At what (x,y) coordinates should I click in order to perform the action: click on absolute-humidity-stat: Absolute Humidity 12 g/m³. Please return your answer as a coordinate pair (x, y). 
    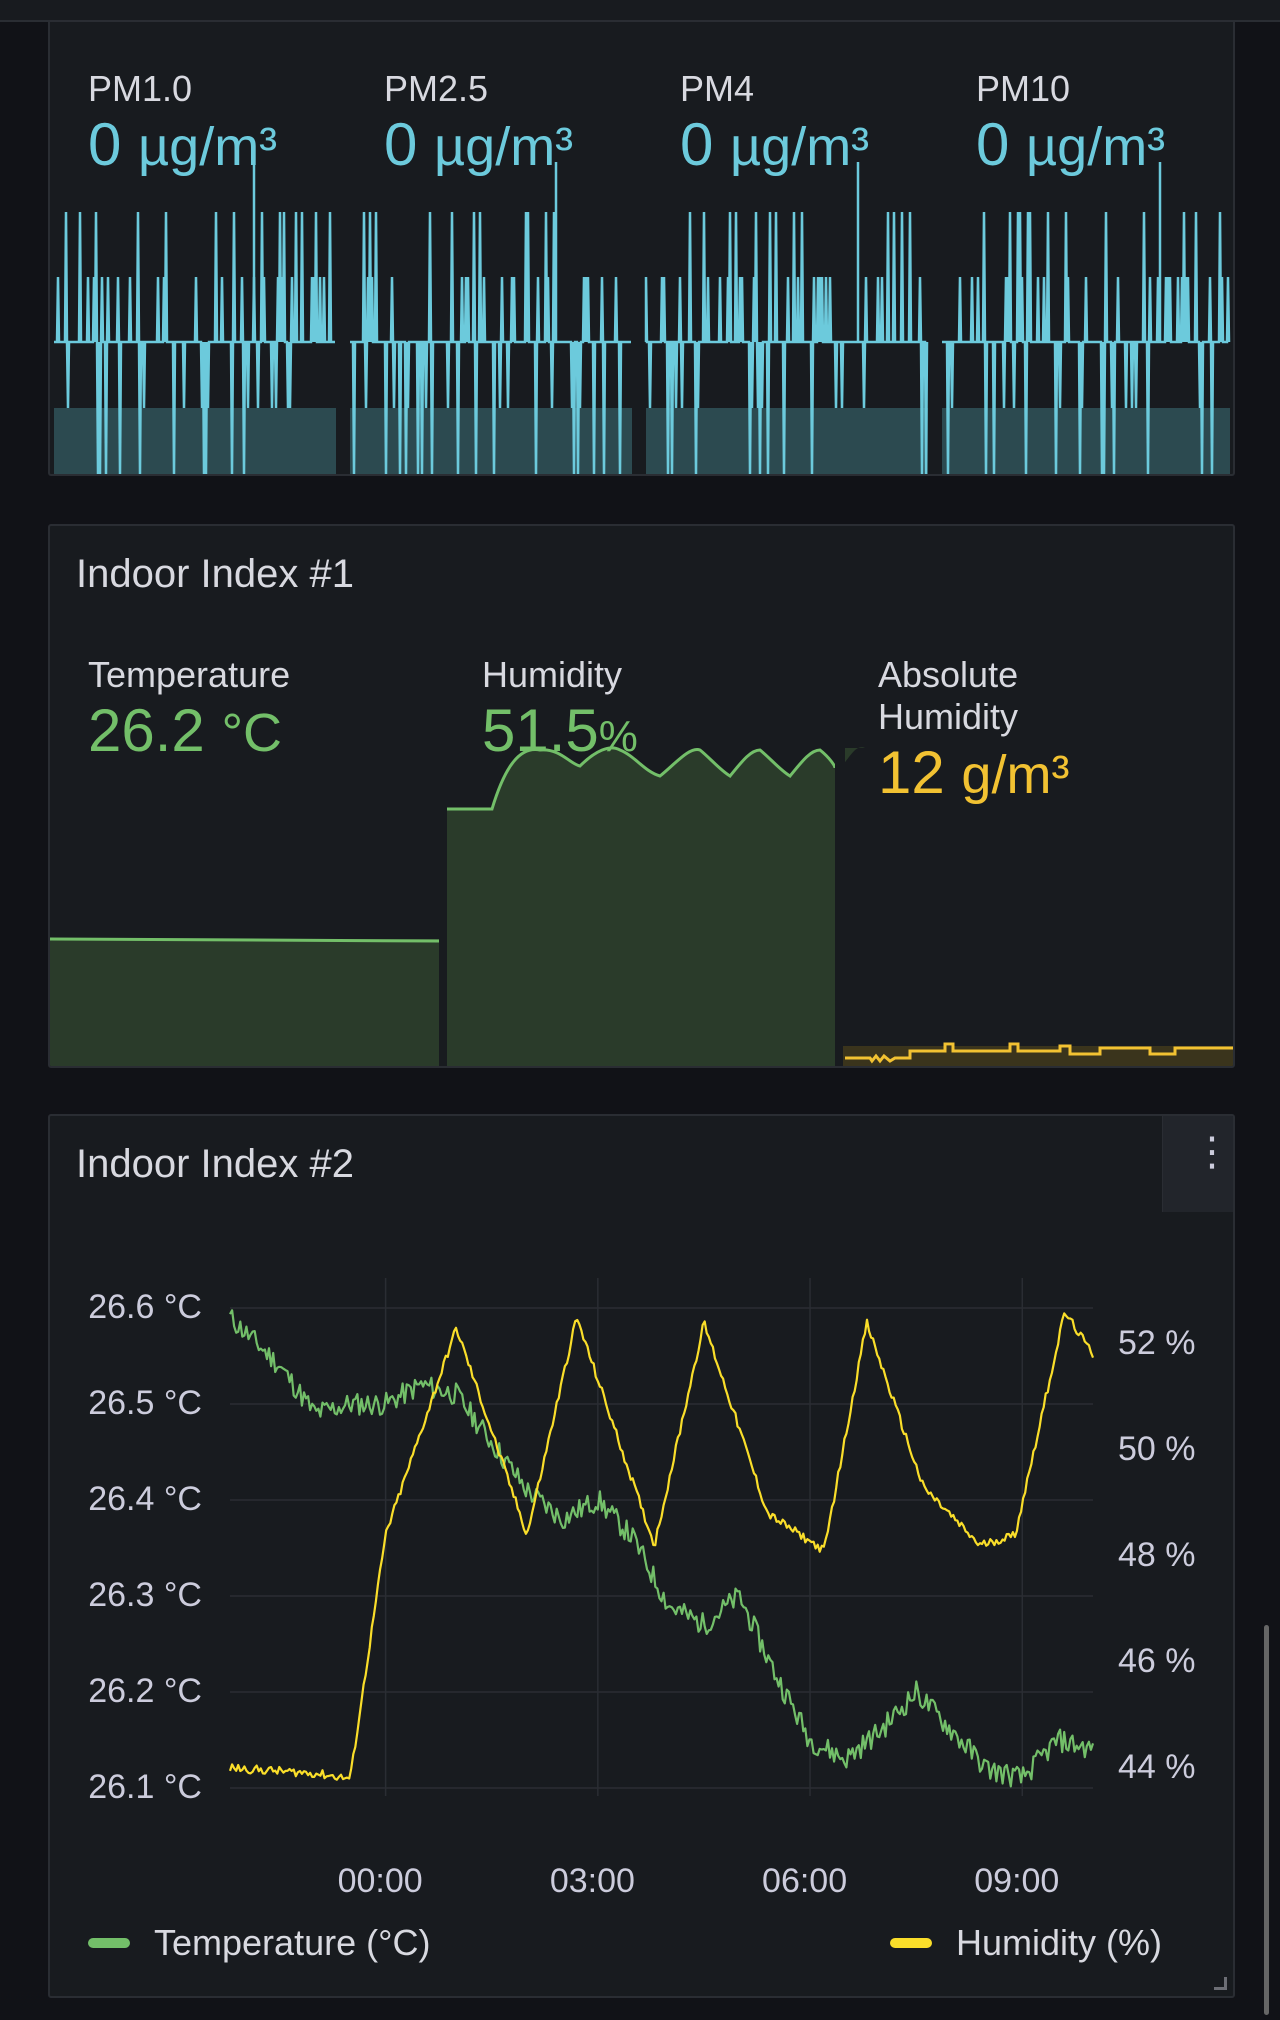
    Looking at the image, I should click on (973, 732).